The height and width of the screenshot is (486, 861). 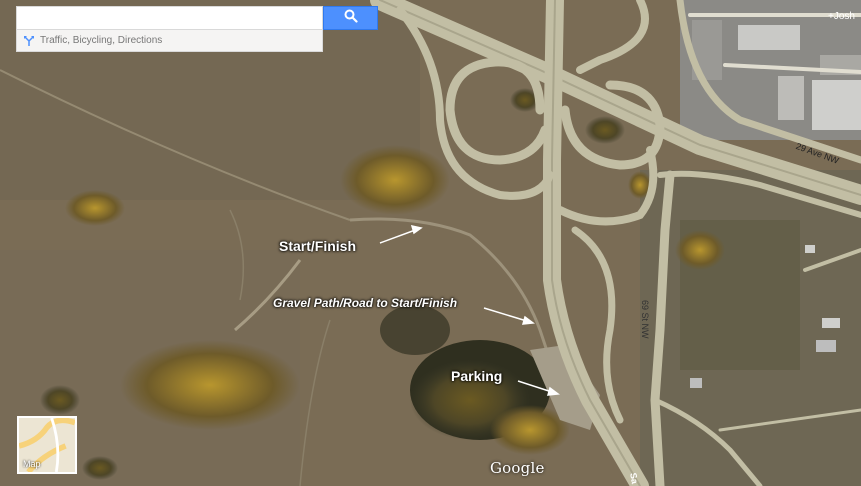 I want to click on search-icon, so click(x=351, y=18).